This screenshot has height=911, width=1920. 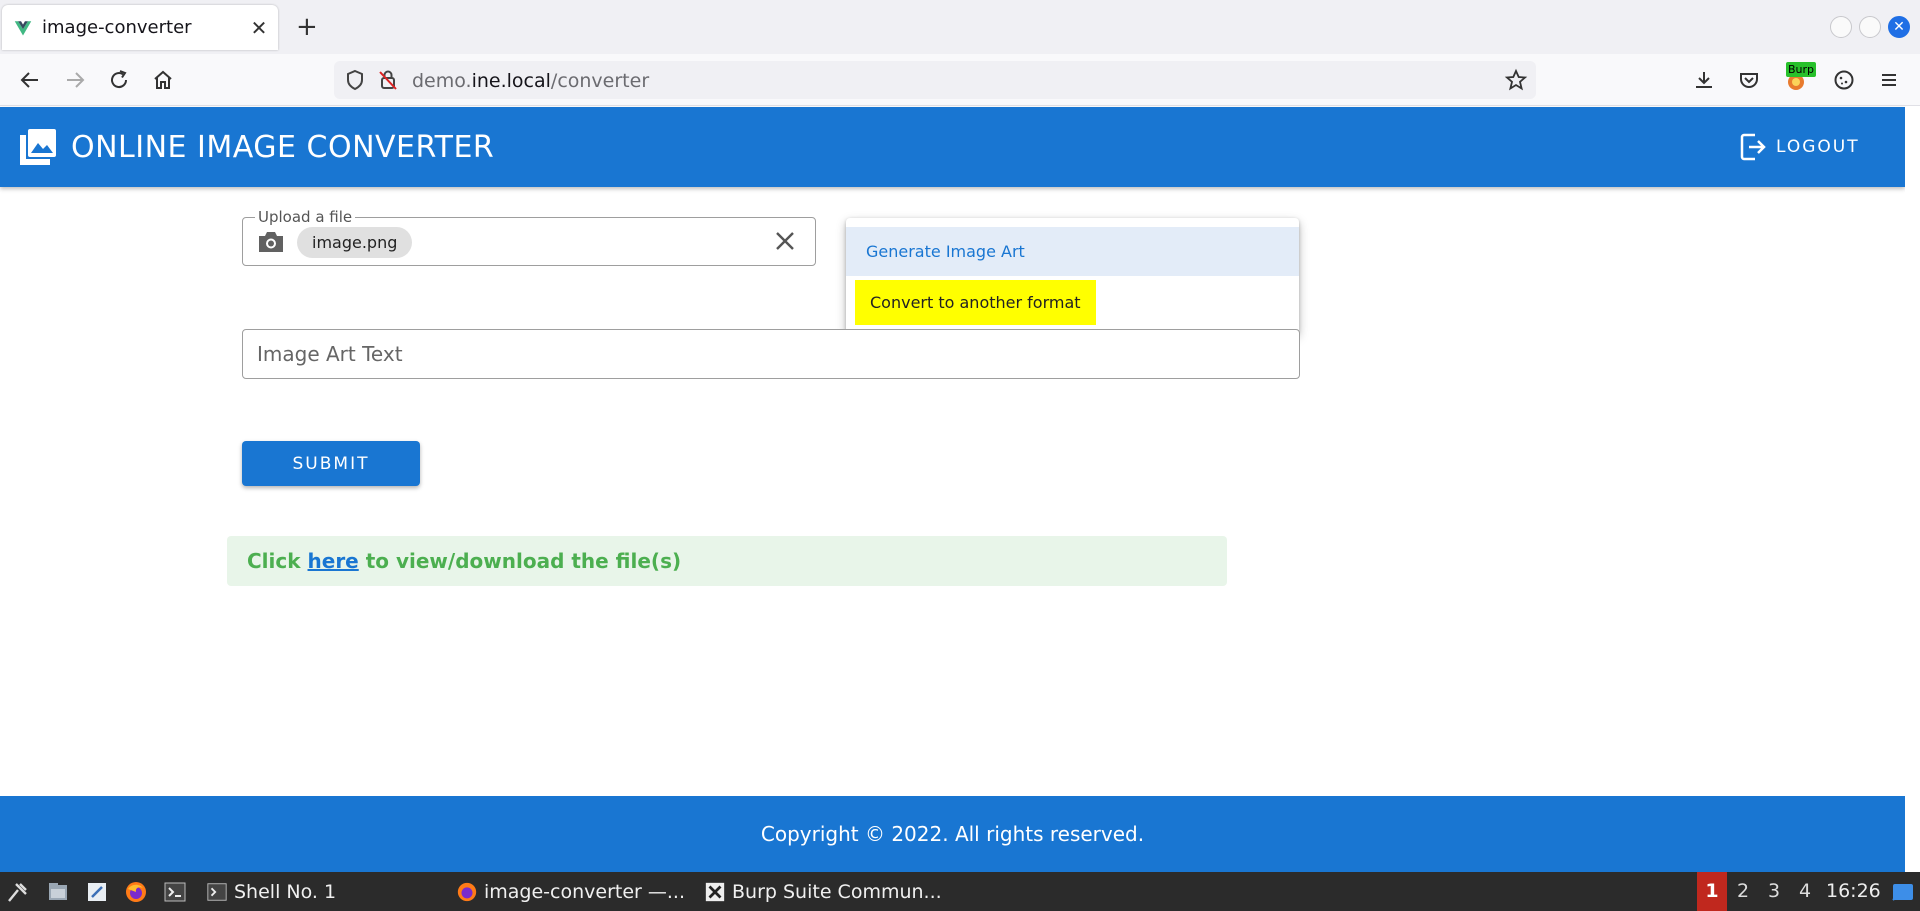 What do you see at coordinates (388, 80) in the screenshot?
I see `insecure-lock-icon` at bounding box center [388, 80].